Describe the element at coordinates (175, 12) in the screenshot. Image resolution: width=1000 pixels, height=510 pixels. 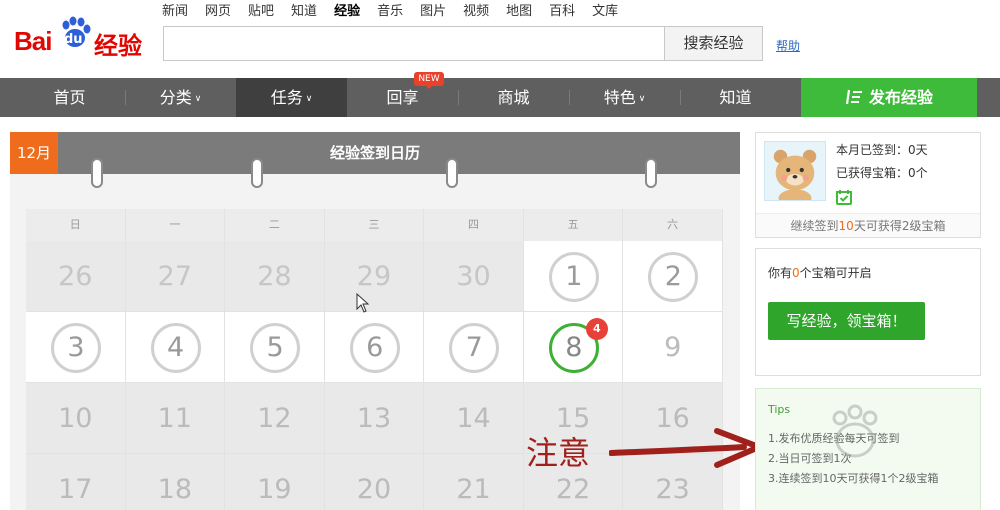
I see `topnav-news: 新闻` at that location.